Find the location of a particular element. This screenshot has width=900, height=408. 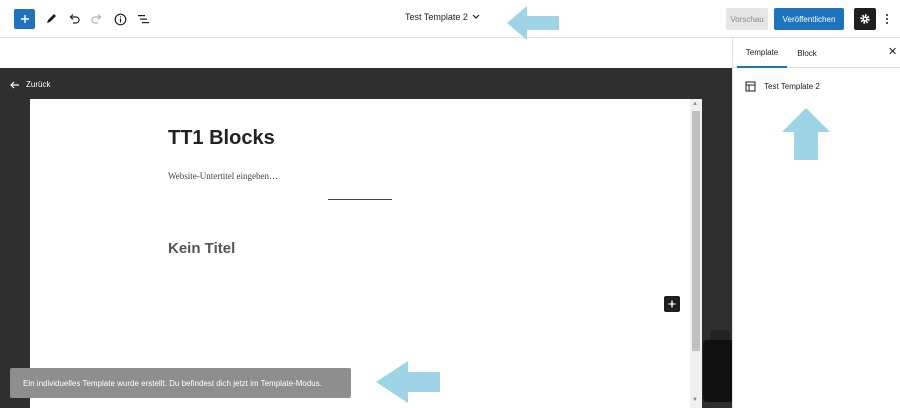

redo-icon is located at coordinates (96, 19).